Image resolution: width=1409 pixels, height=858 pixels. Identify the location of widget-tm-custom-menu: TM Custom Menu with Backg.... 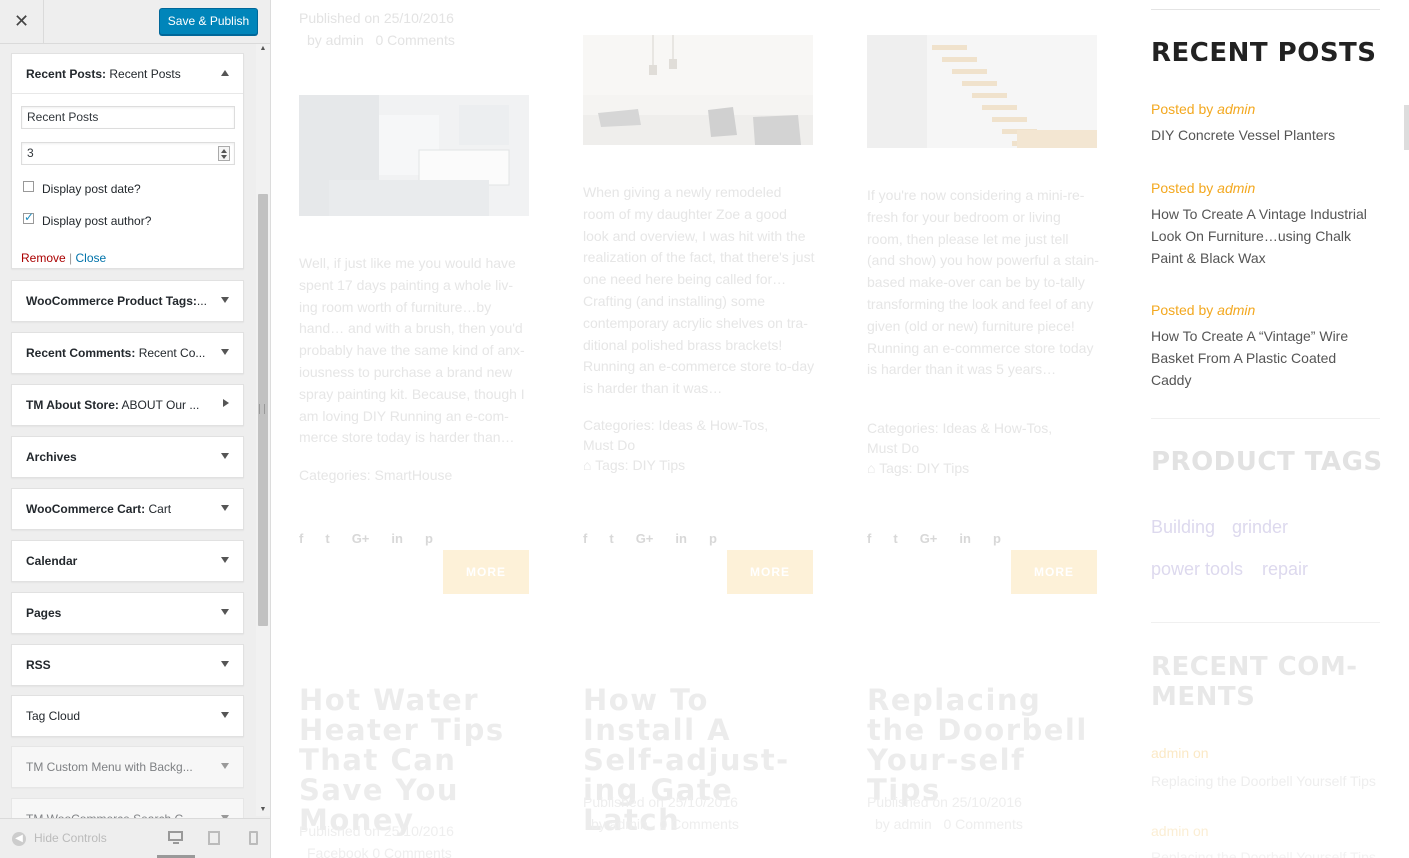
(127, 767).